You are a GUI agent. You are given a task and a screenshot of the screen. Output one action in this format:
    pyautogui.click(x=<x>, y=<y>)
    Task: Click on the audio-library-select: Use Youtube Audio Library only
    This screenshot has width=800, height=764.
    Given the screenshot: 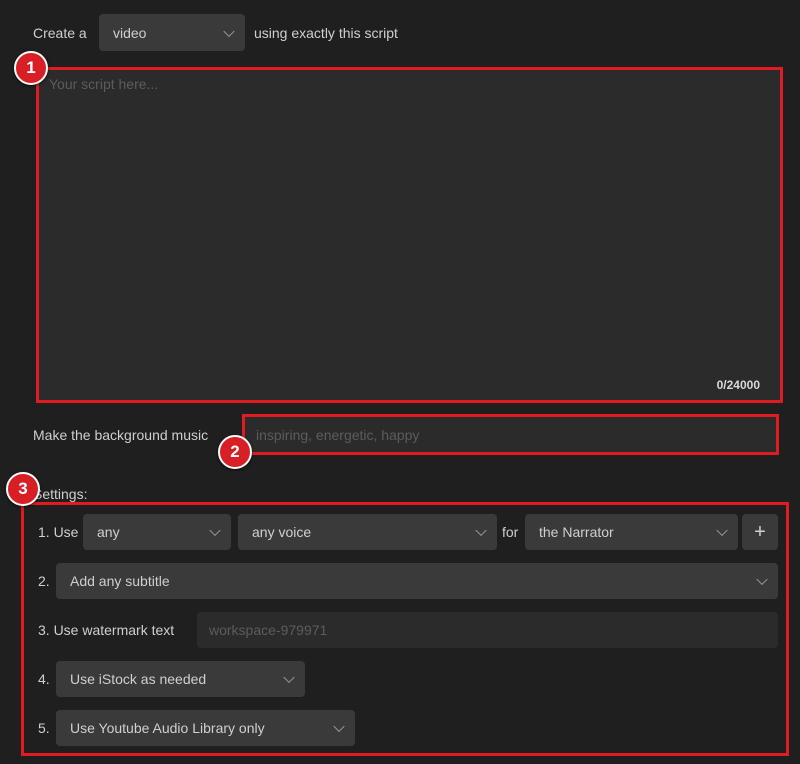 What is the action you would take?
    pyautogui.click(x=205, y=728)
    